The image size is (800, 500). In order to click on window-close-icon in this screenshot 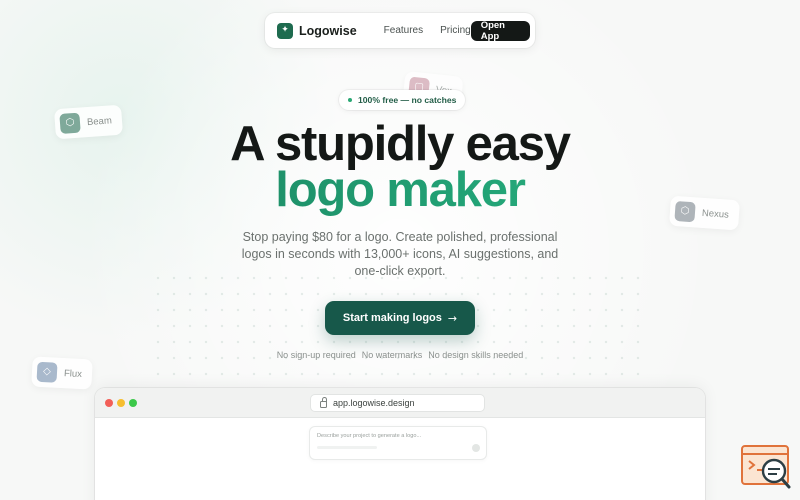, I will do `click(109, 403)`.